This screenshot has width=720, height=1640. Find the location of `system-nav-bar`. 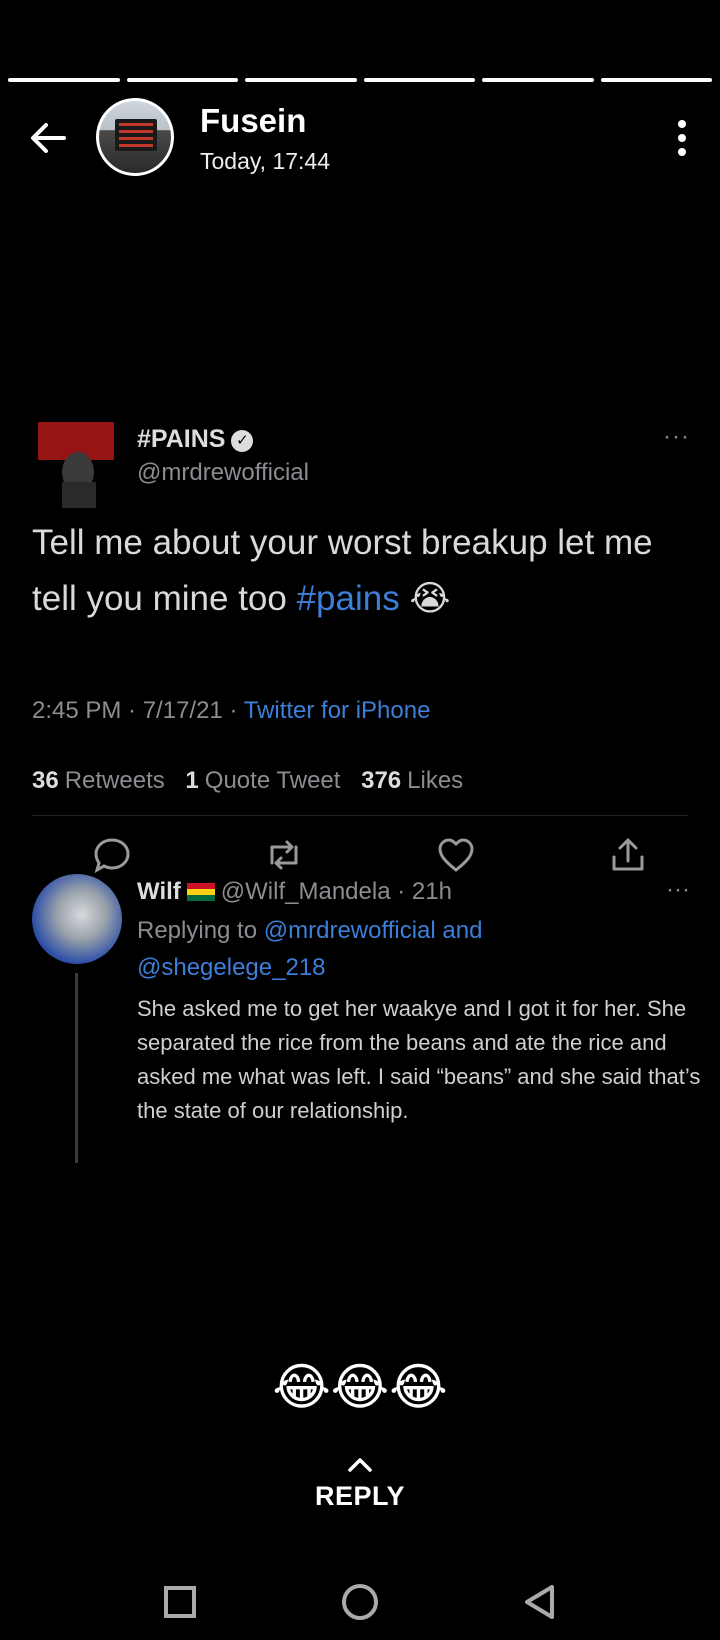

system-nav-bar is located at coordinates (360, 1605).